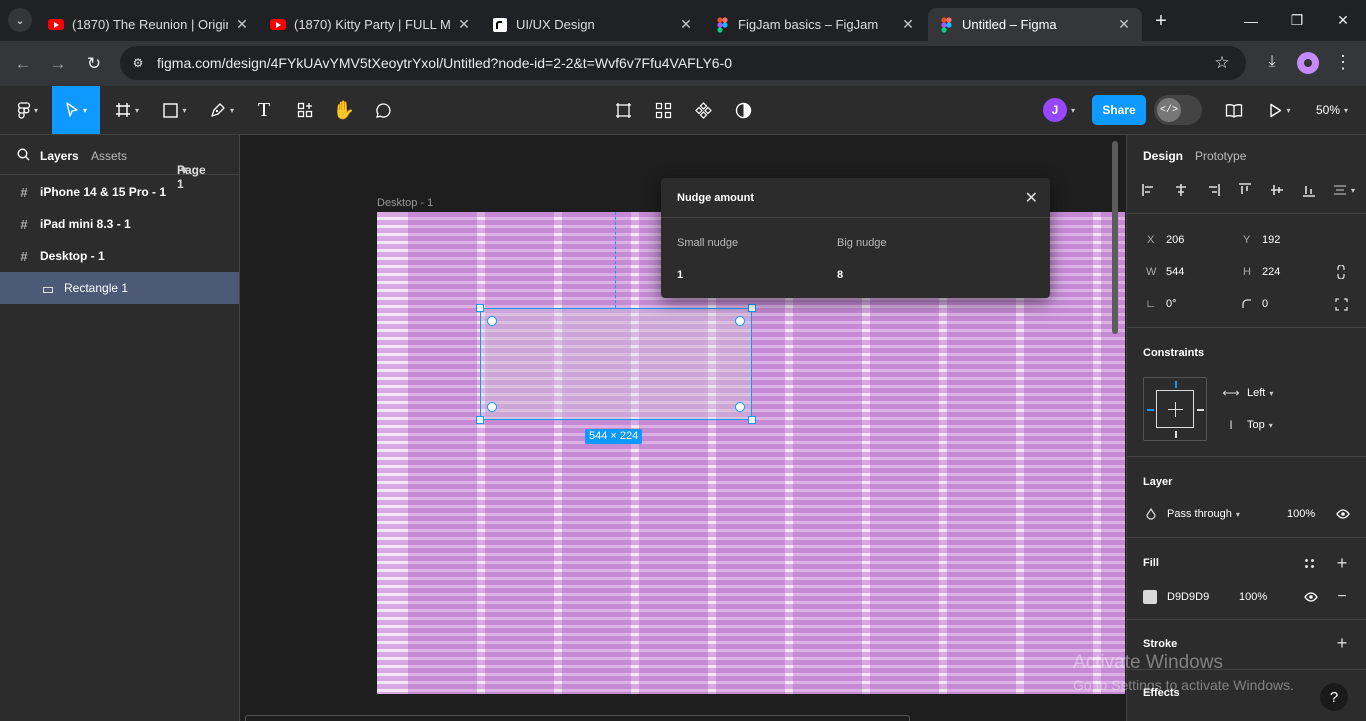 The width and height of the screenshot is (1366, 721). What do you see at coordinates (1341, 272) in the screenshot?
I see `constrain-proportions-icon` at bounding box center [1341, 272].